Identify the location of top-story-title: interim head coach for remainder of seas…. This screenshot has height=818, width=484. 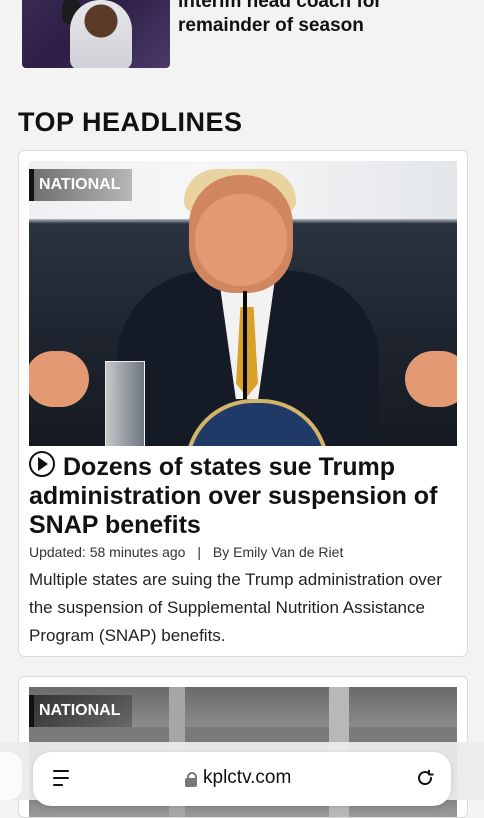
(323, 19).